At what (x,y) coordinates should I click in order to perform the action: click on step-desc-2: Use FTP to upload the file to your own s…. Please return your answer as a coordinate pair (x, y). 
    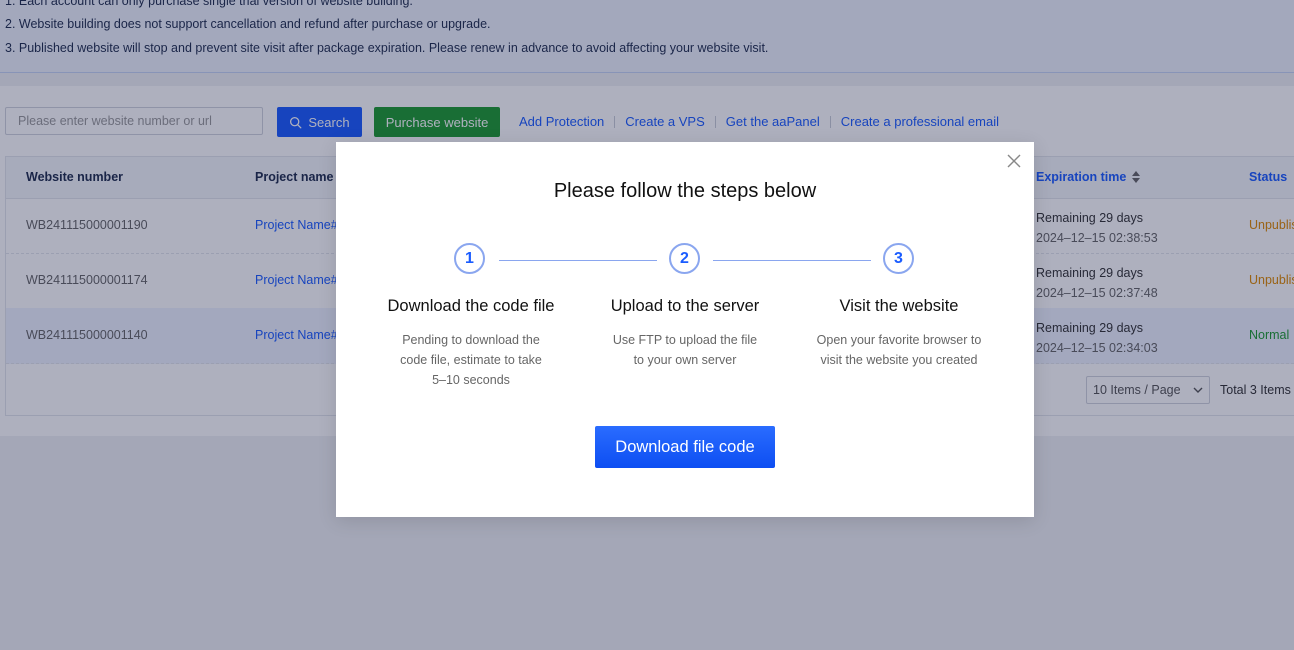
    Looking at the image, I should click on (685, 350).